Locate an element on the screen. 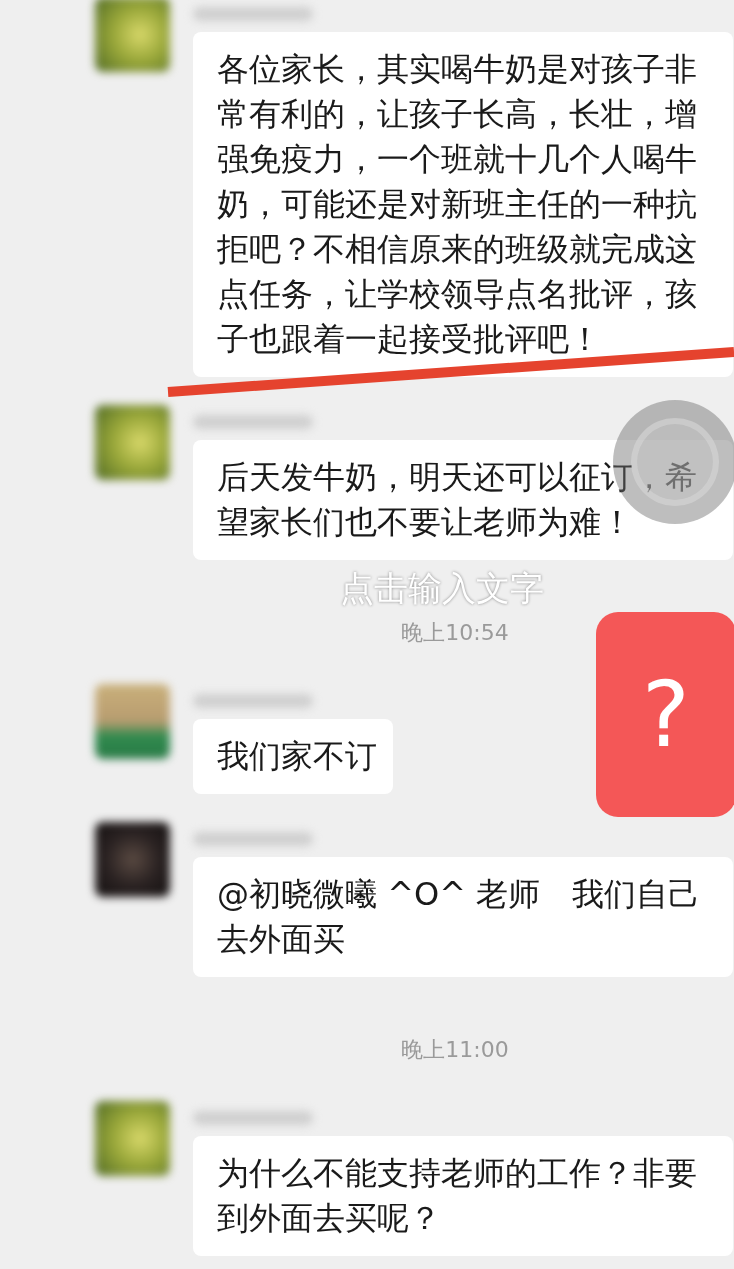 The width and height of the screenshot is (734, 1269). message-bubble: 后天发牛奶，明天还可以征订，希望家长们也不要让老师为难！ is located at coordinates (463, 500).